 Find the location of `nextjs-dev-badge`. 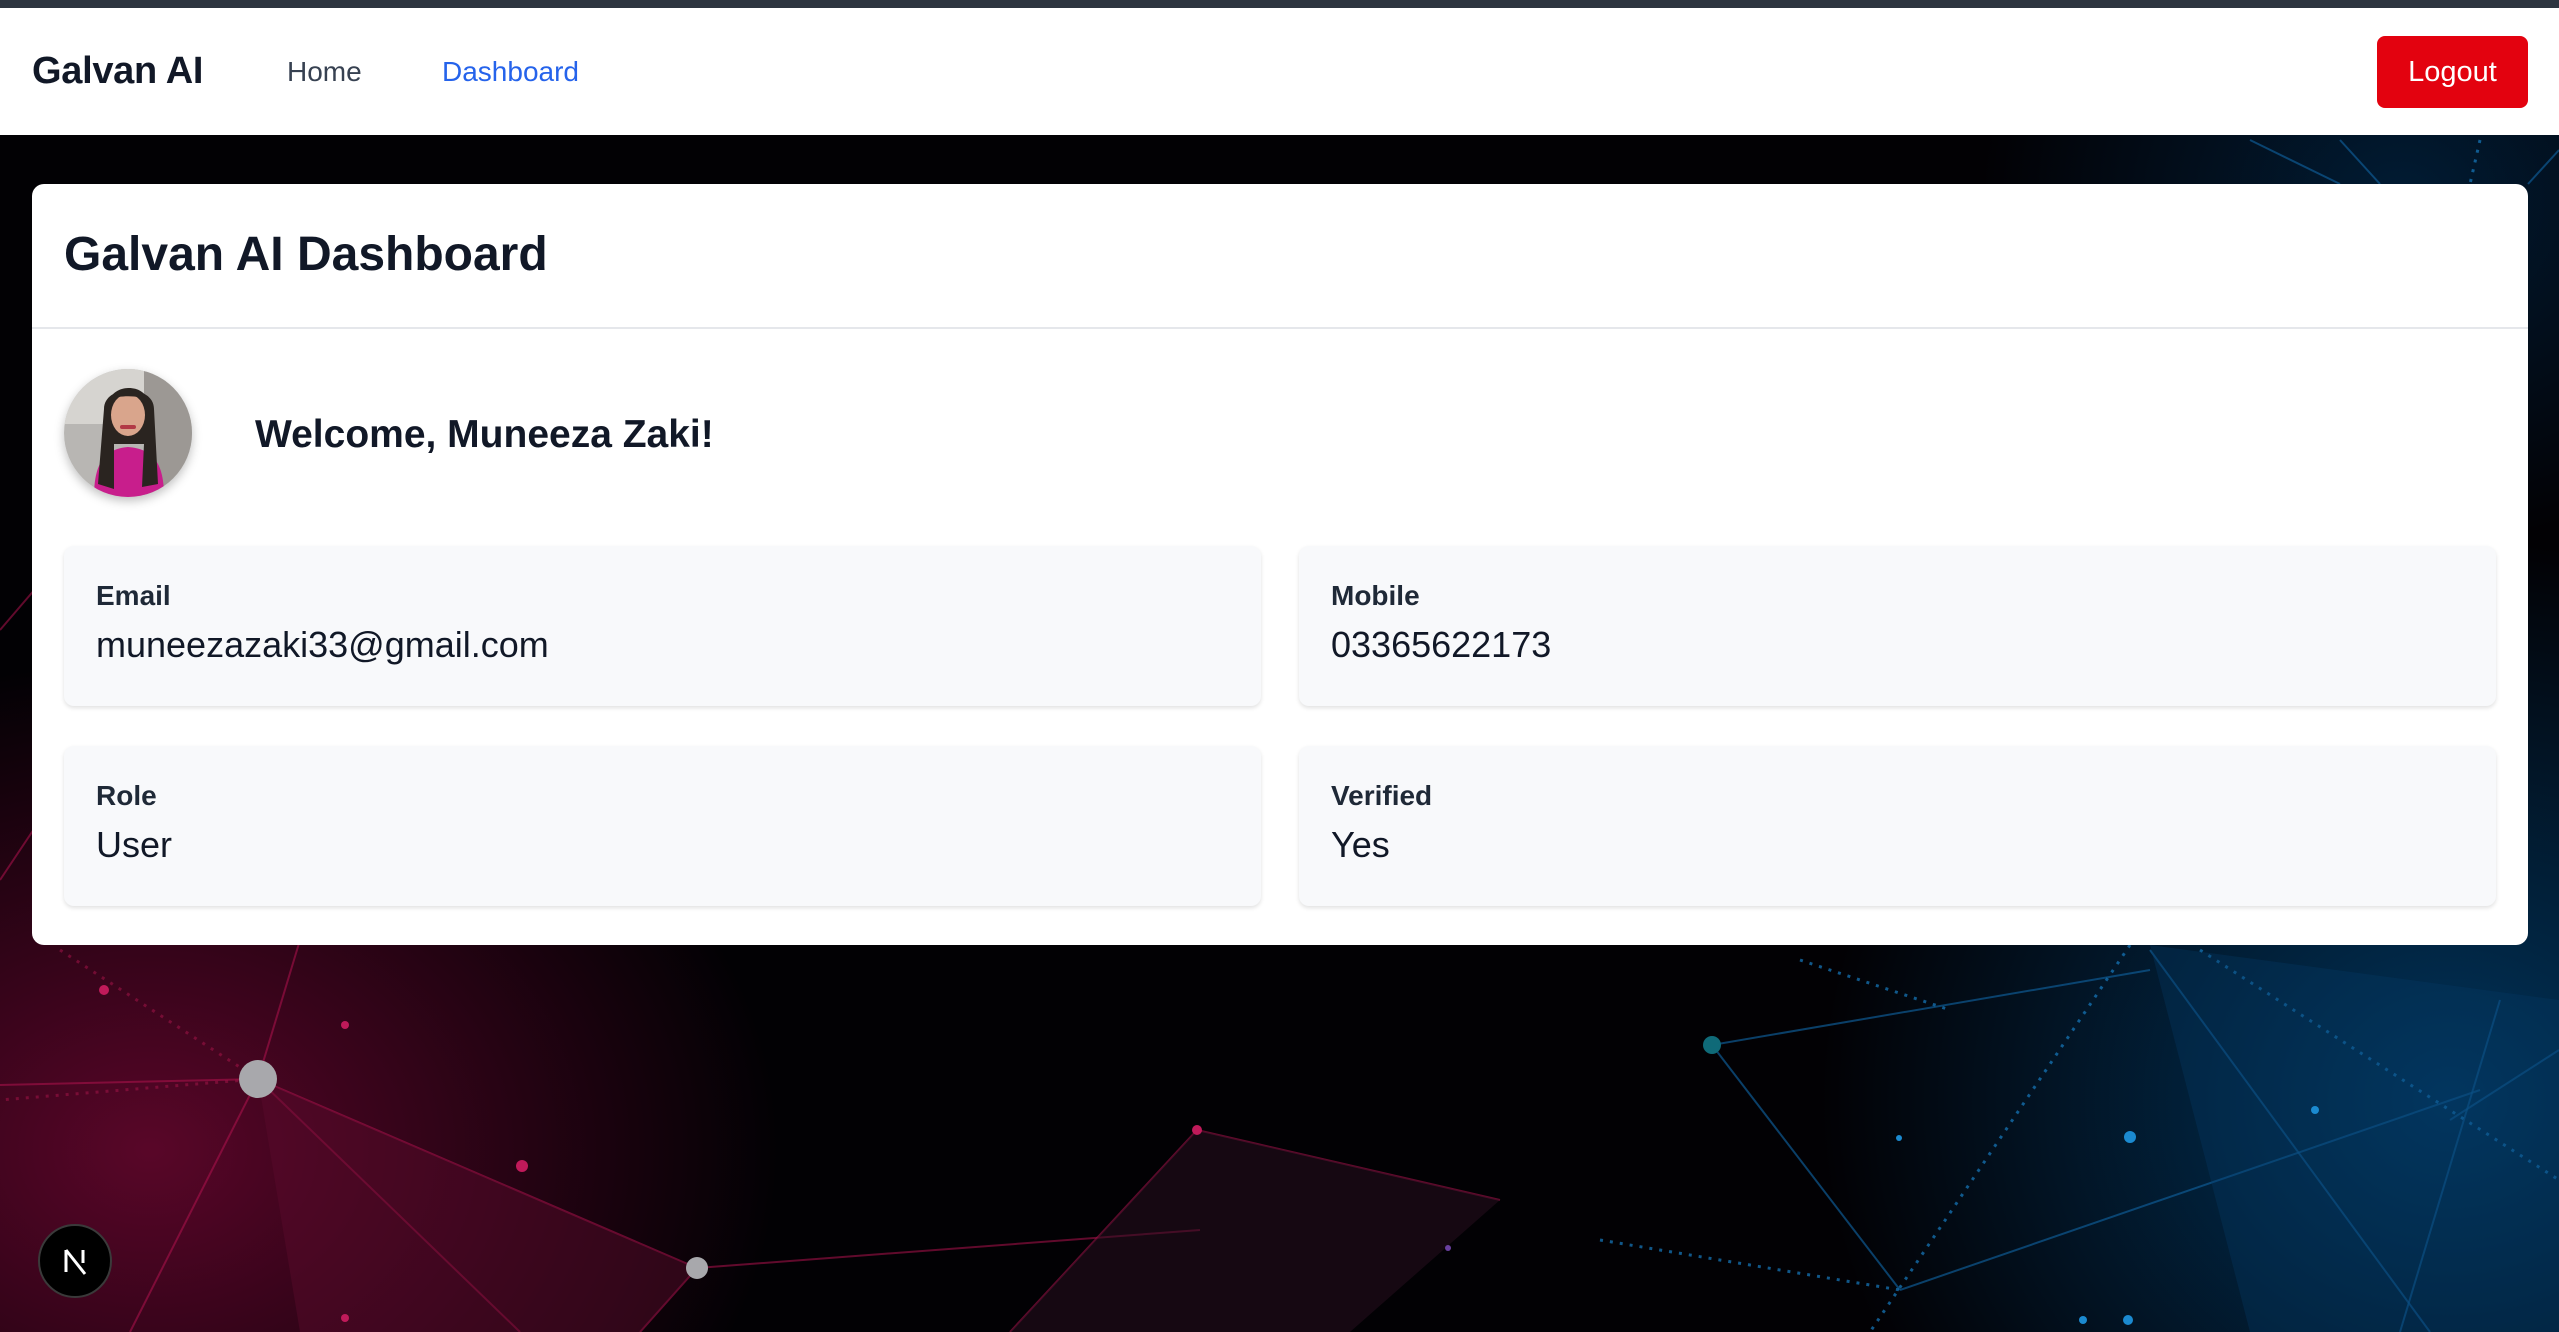

nextjs-dev-badge is located at coordinates (75, 1261).